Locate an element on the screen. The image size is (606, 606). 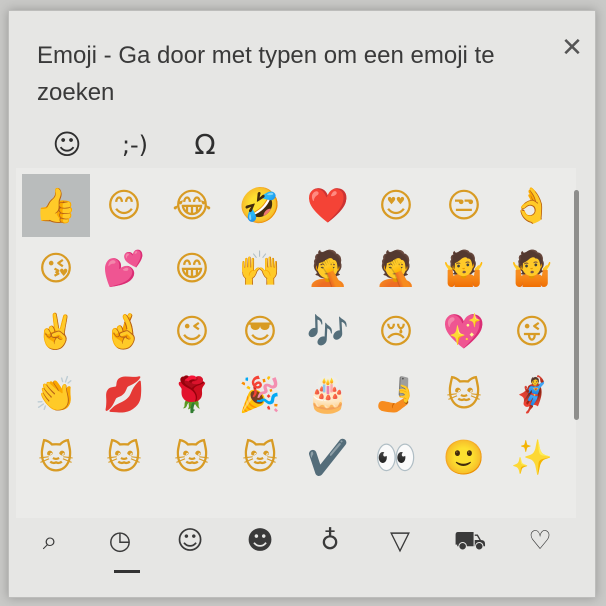
emoji-cell: 😢 is located at coordinates (396, 331).